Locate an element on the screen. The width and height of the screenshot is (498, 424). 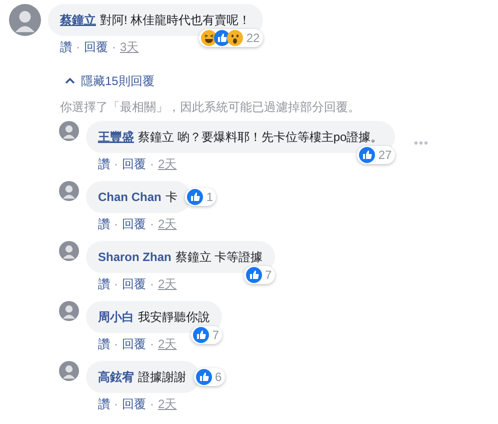
author-link: 蔡鐘立 is located at coordinates (78, 20).